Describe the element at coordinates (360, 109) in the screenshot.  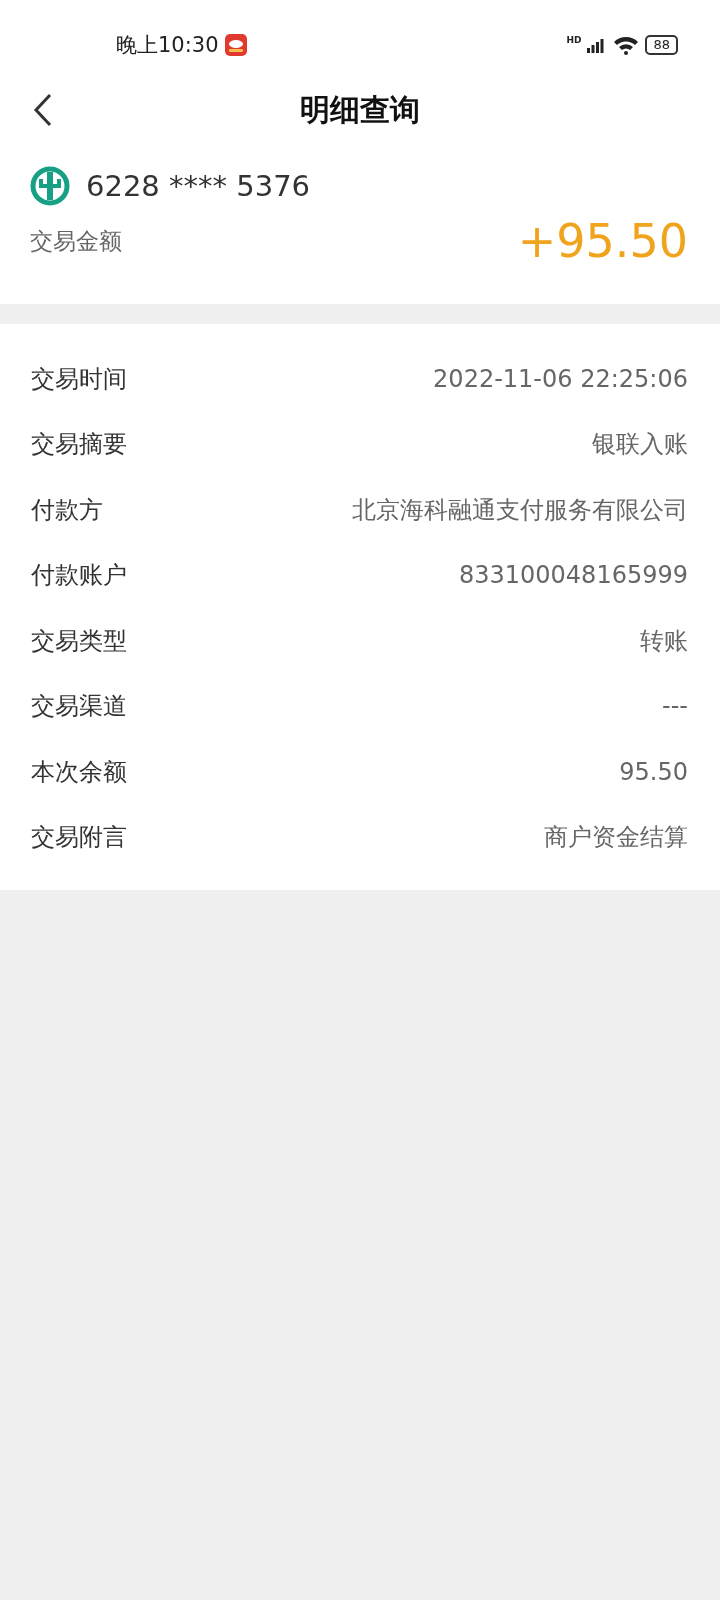
I see `page-title: 明细查询` at that location.